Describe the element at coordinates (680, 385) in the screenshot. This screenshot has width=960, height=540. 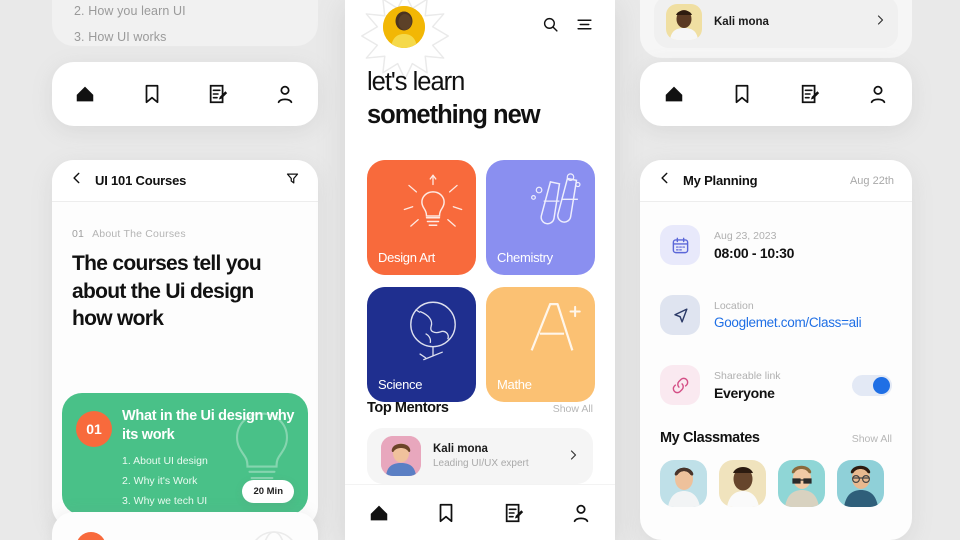
I see `link-icon` at that location.